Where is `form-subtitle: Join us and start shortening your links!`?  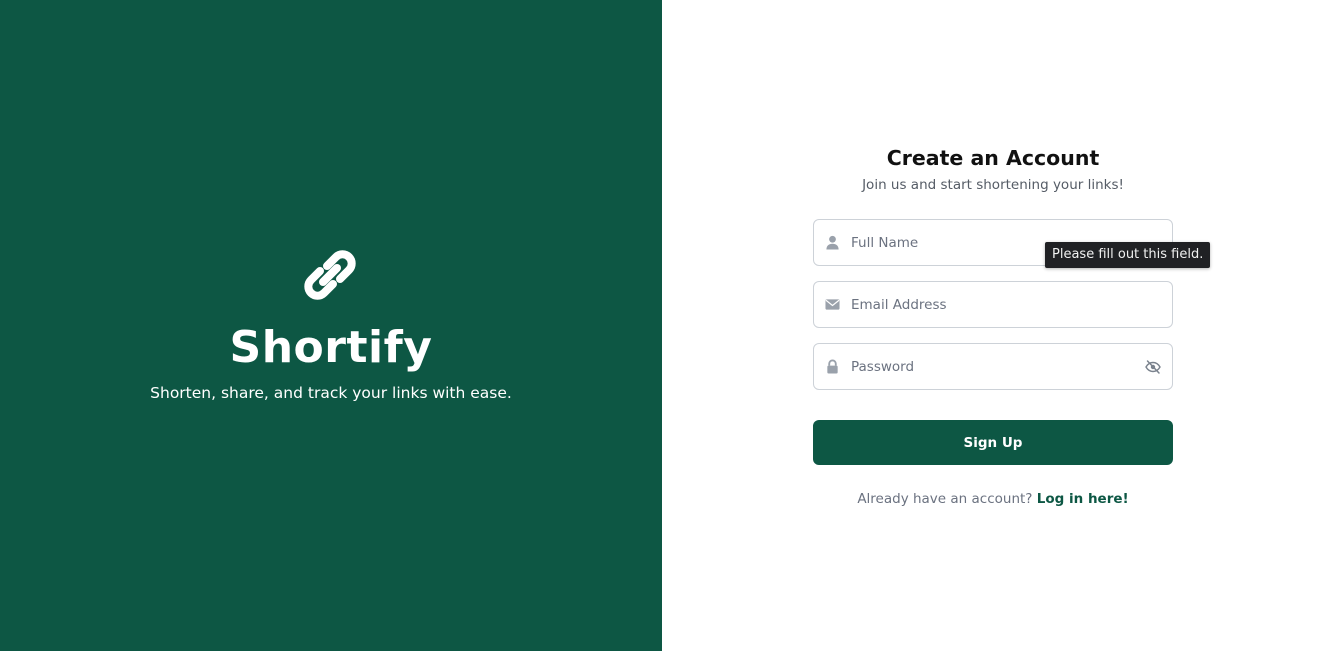 form-subtitle: Join us and start shortening your links! is located at coordinates (993, 185).